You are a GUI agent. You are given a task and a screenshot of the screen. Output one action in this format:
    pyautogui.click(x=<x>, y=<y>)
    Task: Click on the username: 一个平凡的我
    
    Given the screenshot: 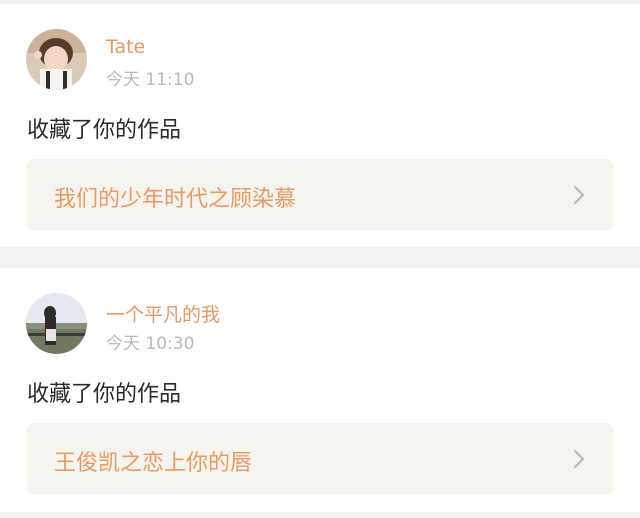 What is the action you would take?
    pyautogui.click(x=163, y=313)
    